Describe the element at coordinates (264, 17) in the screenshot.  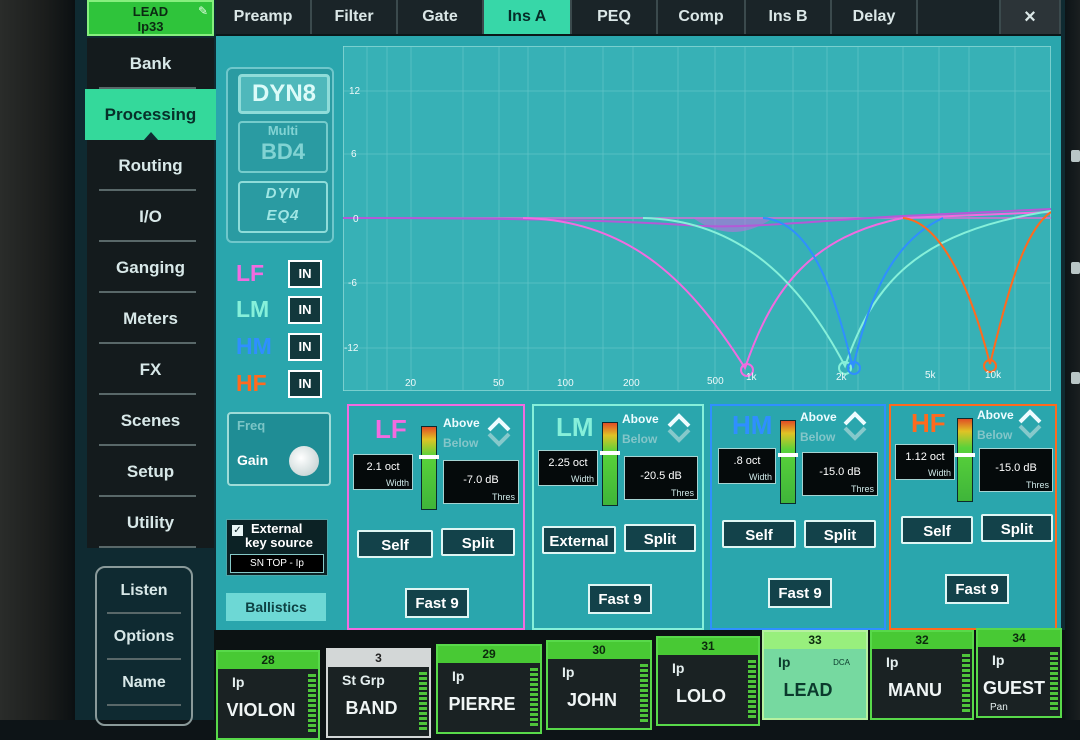
I see `tab-preamp: Preamp` at that location.